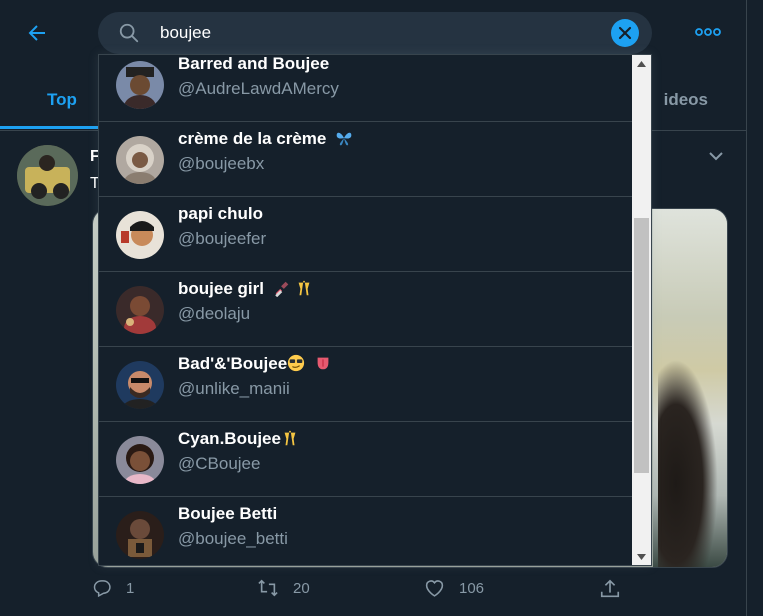 The image size is (763, 616). I want to click on result-handle: @boujeefer, so click(222, 238).